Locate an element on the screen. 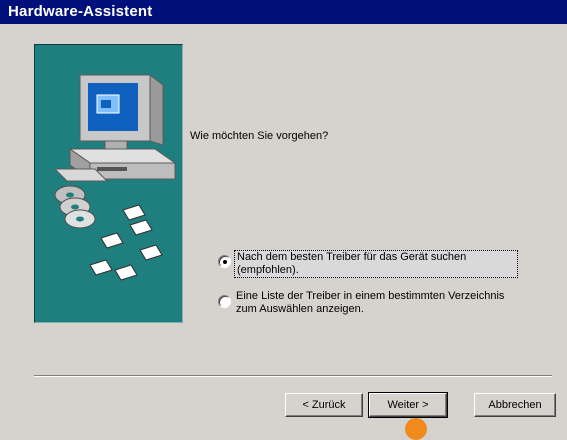 The image size is (567, 440). cancel-button: Abbrechen is located at coordinates (515, 405).